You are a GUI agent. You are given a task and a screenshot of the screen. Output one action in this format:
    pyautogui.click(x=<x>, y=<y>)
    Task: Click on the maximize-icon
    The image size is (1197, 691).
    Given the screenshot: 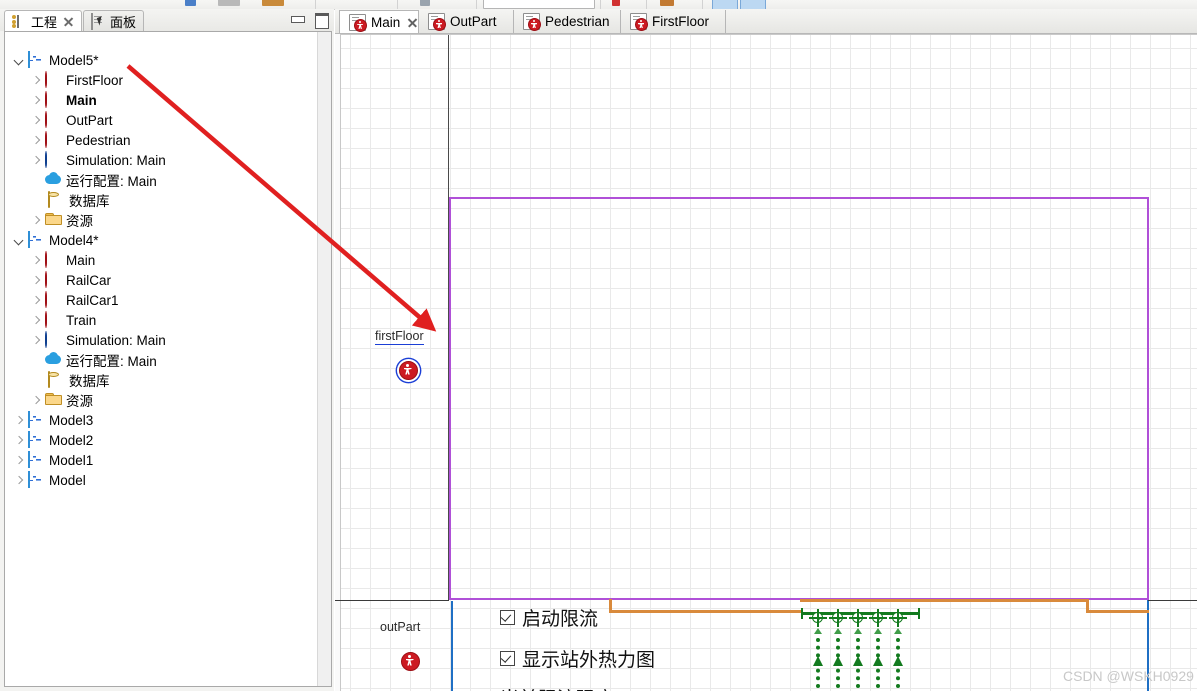 What is the action you would take?
    pyautogui.click(x=321, y=20)
    